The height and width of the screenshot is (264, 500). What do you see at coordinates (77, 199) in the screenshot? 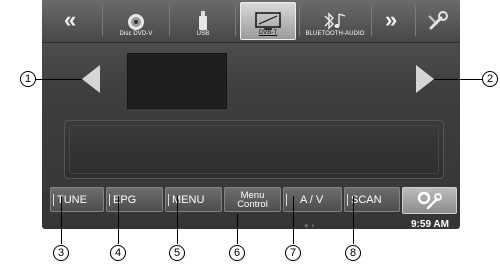
I see `tune-button: TUNE` at bounding box center [77, 199].